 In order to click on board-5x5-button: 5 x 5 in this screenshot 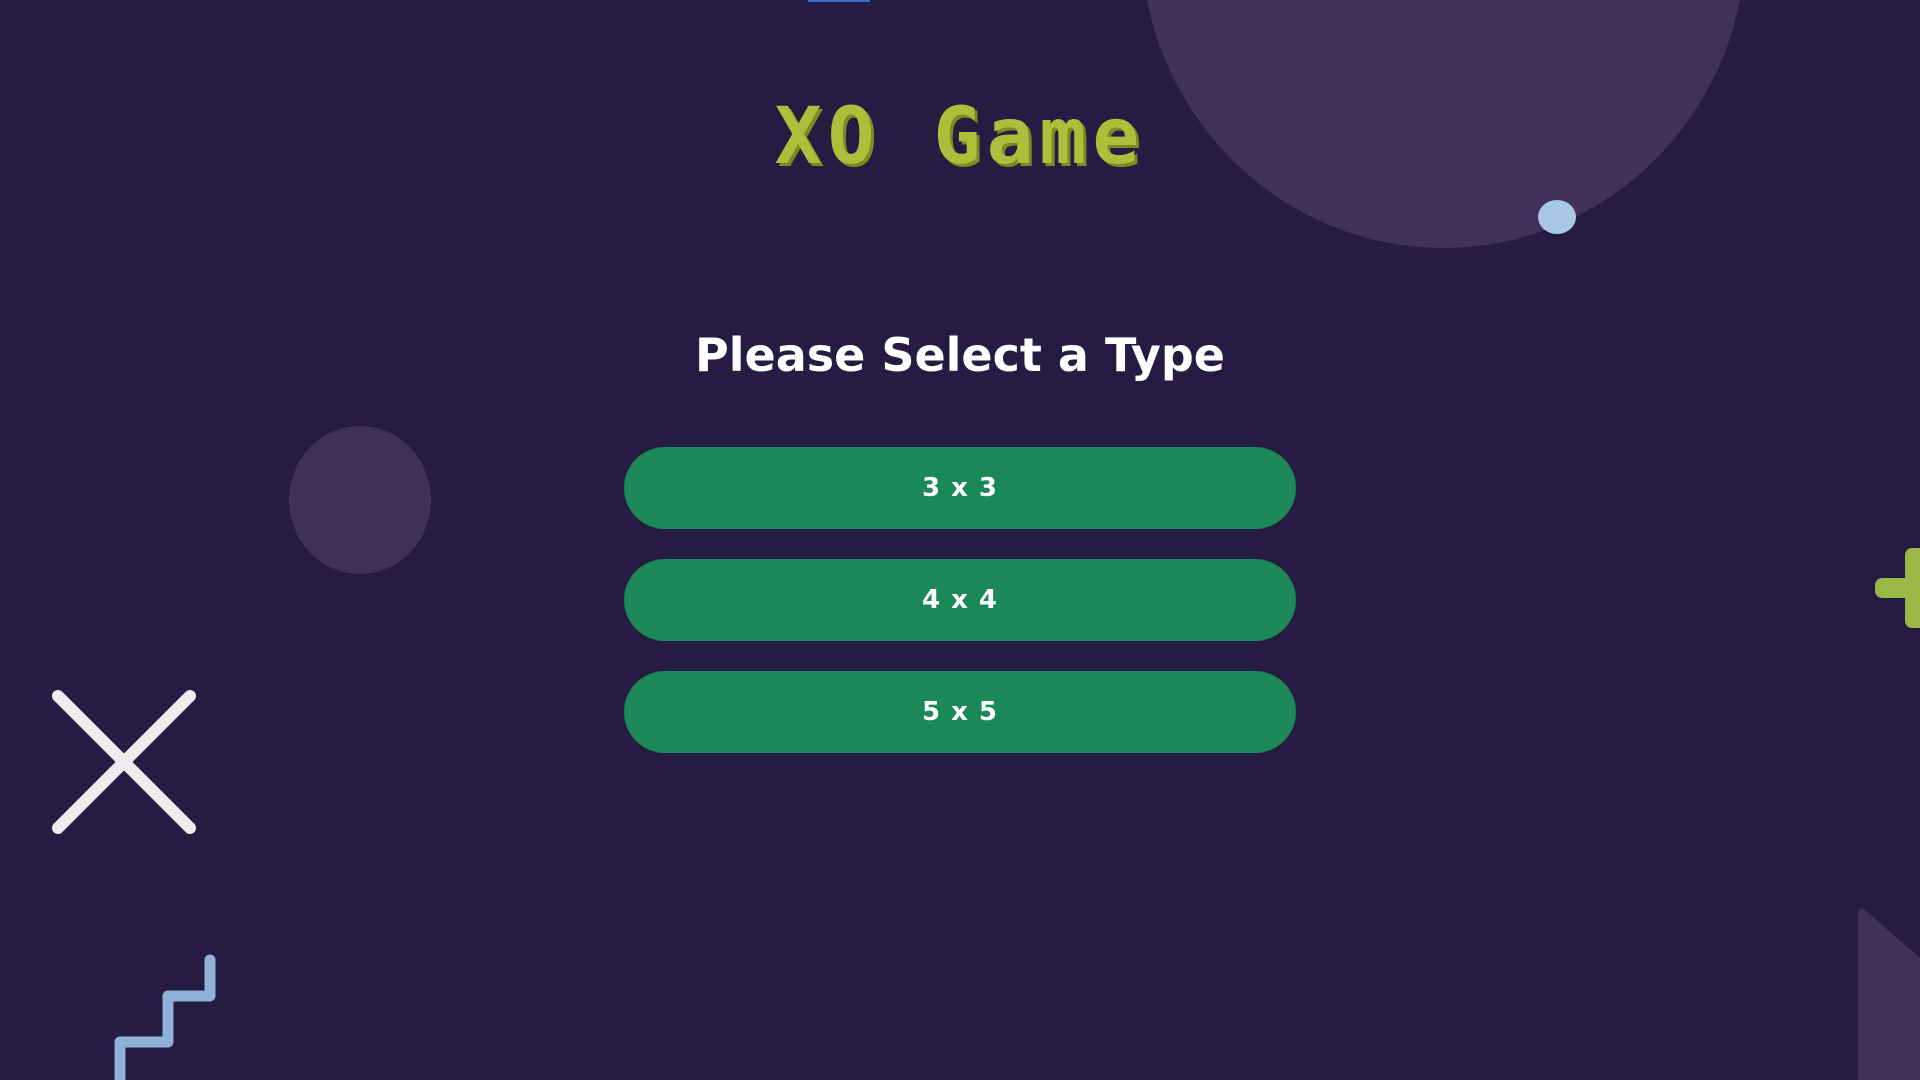, I will do `click(960, 712)`.